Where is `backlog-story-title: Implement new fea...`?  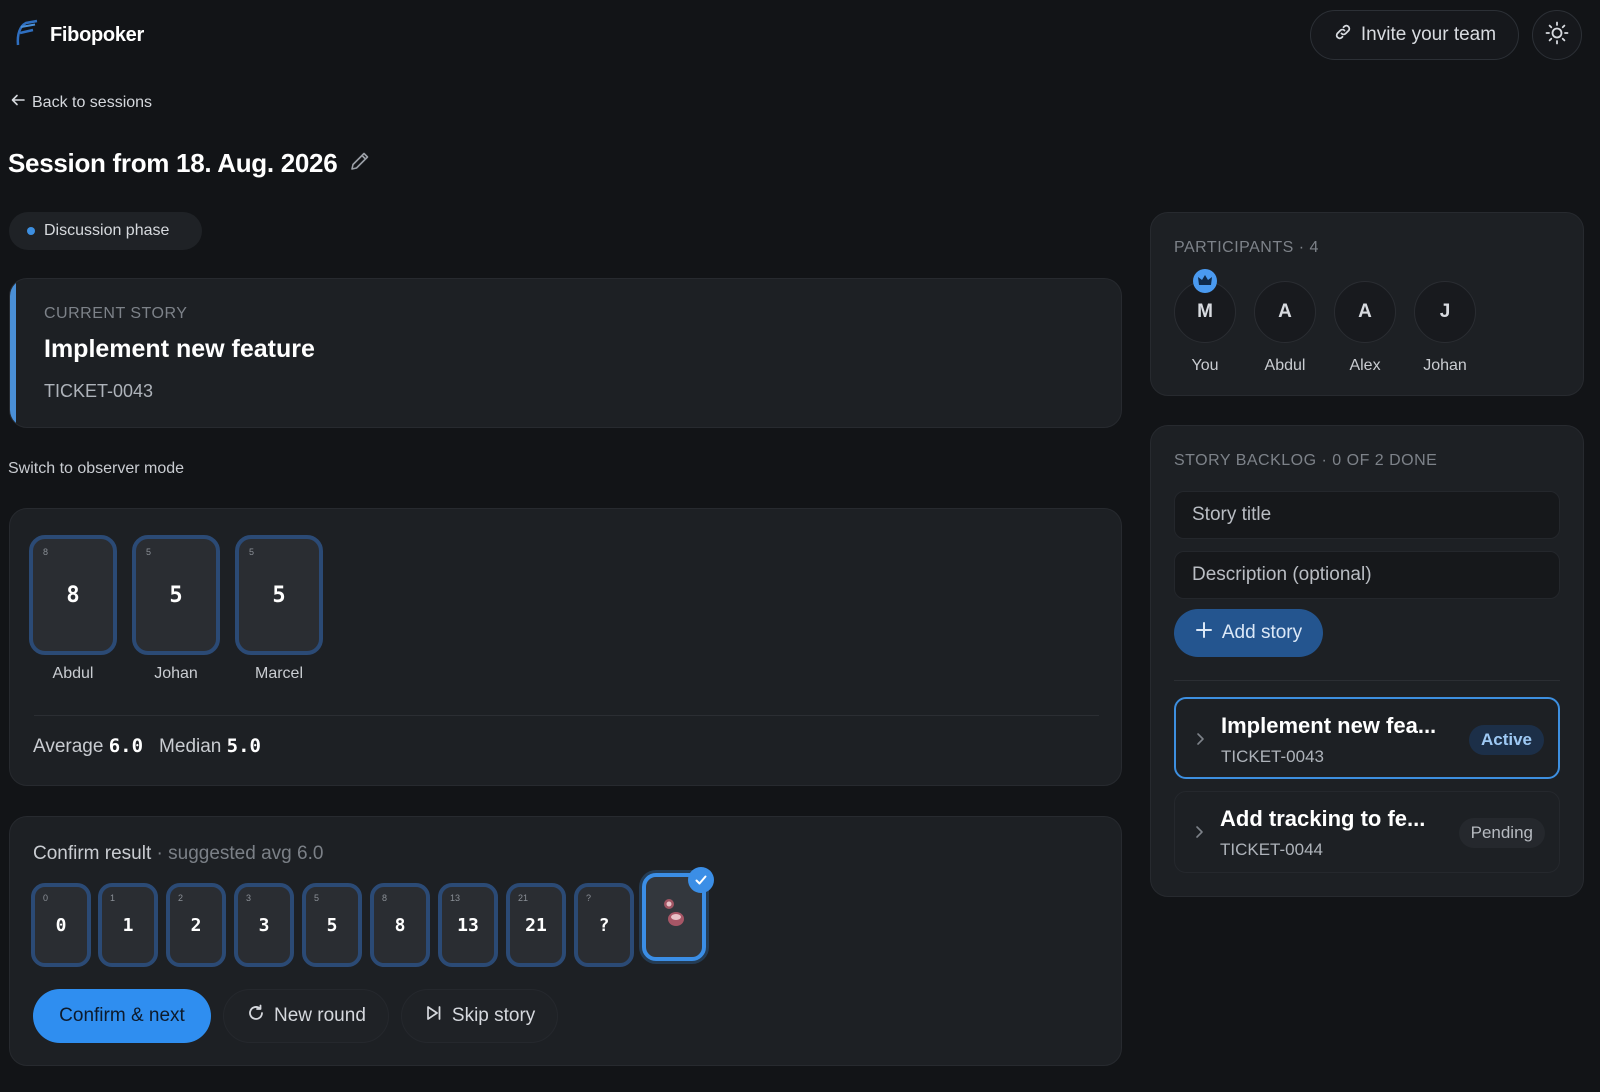 backlog-story-title: Implement new fea... is located at coordinates (1329, 725).